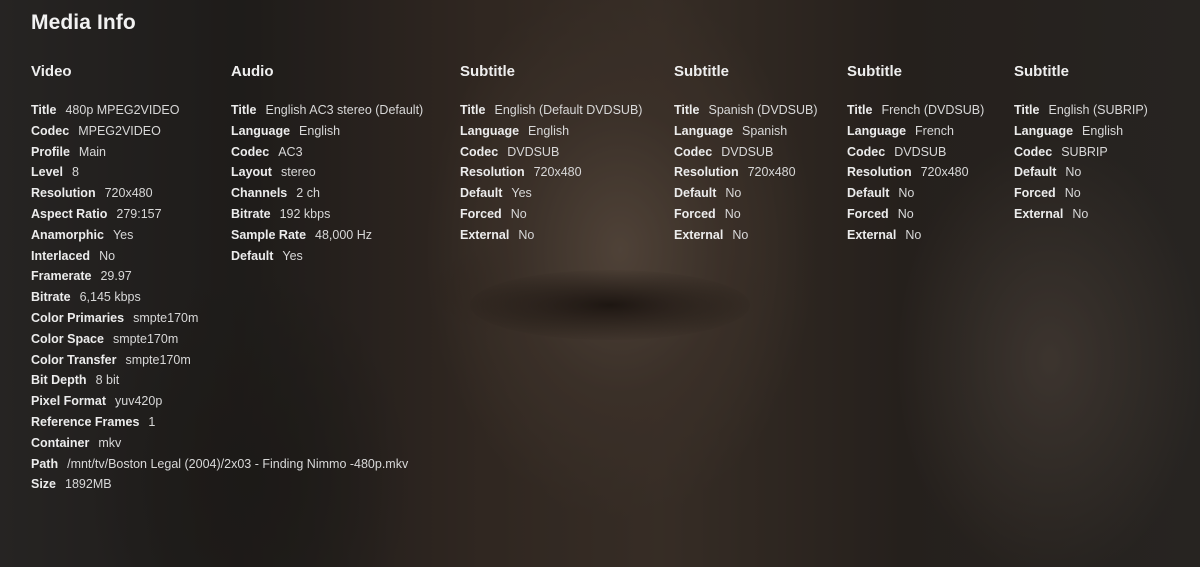 This screenshot has width=1200, height=567. I want to click on info-label: Anamorphic, so click(67, 234).